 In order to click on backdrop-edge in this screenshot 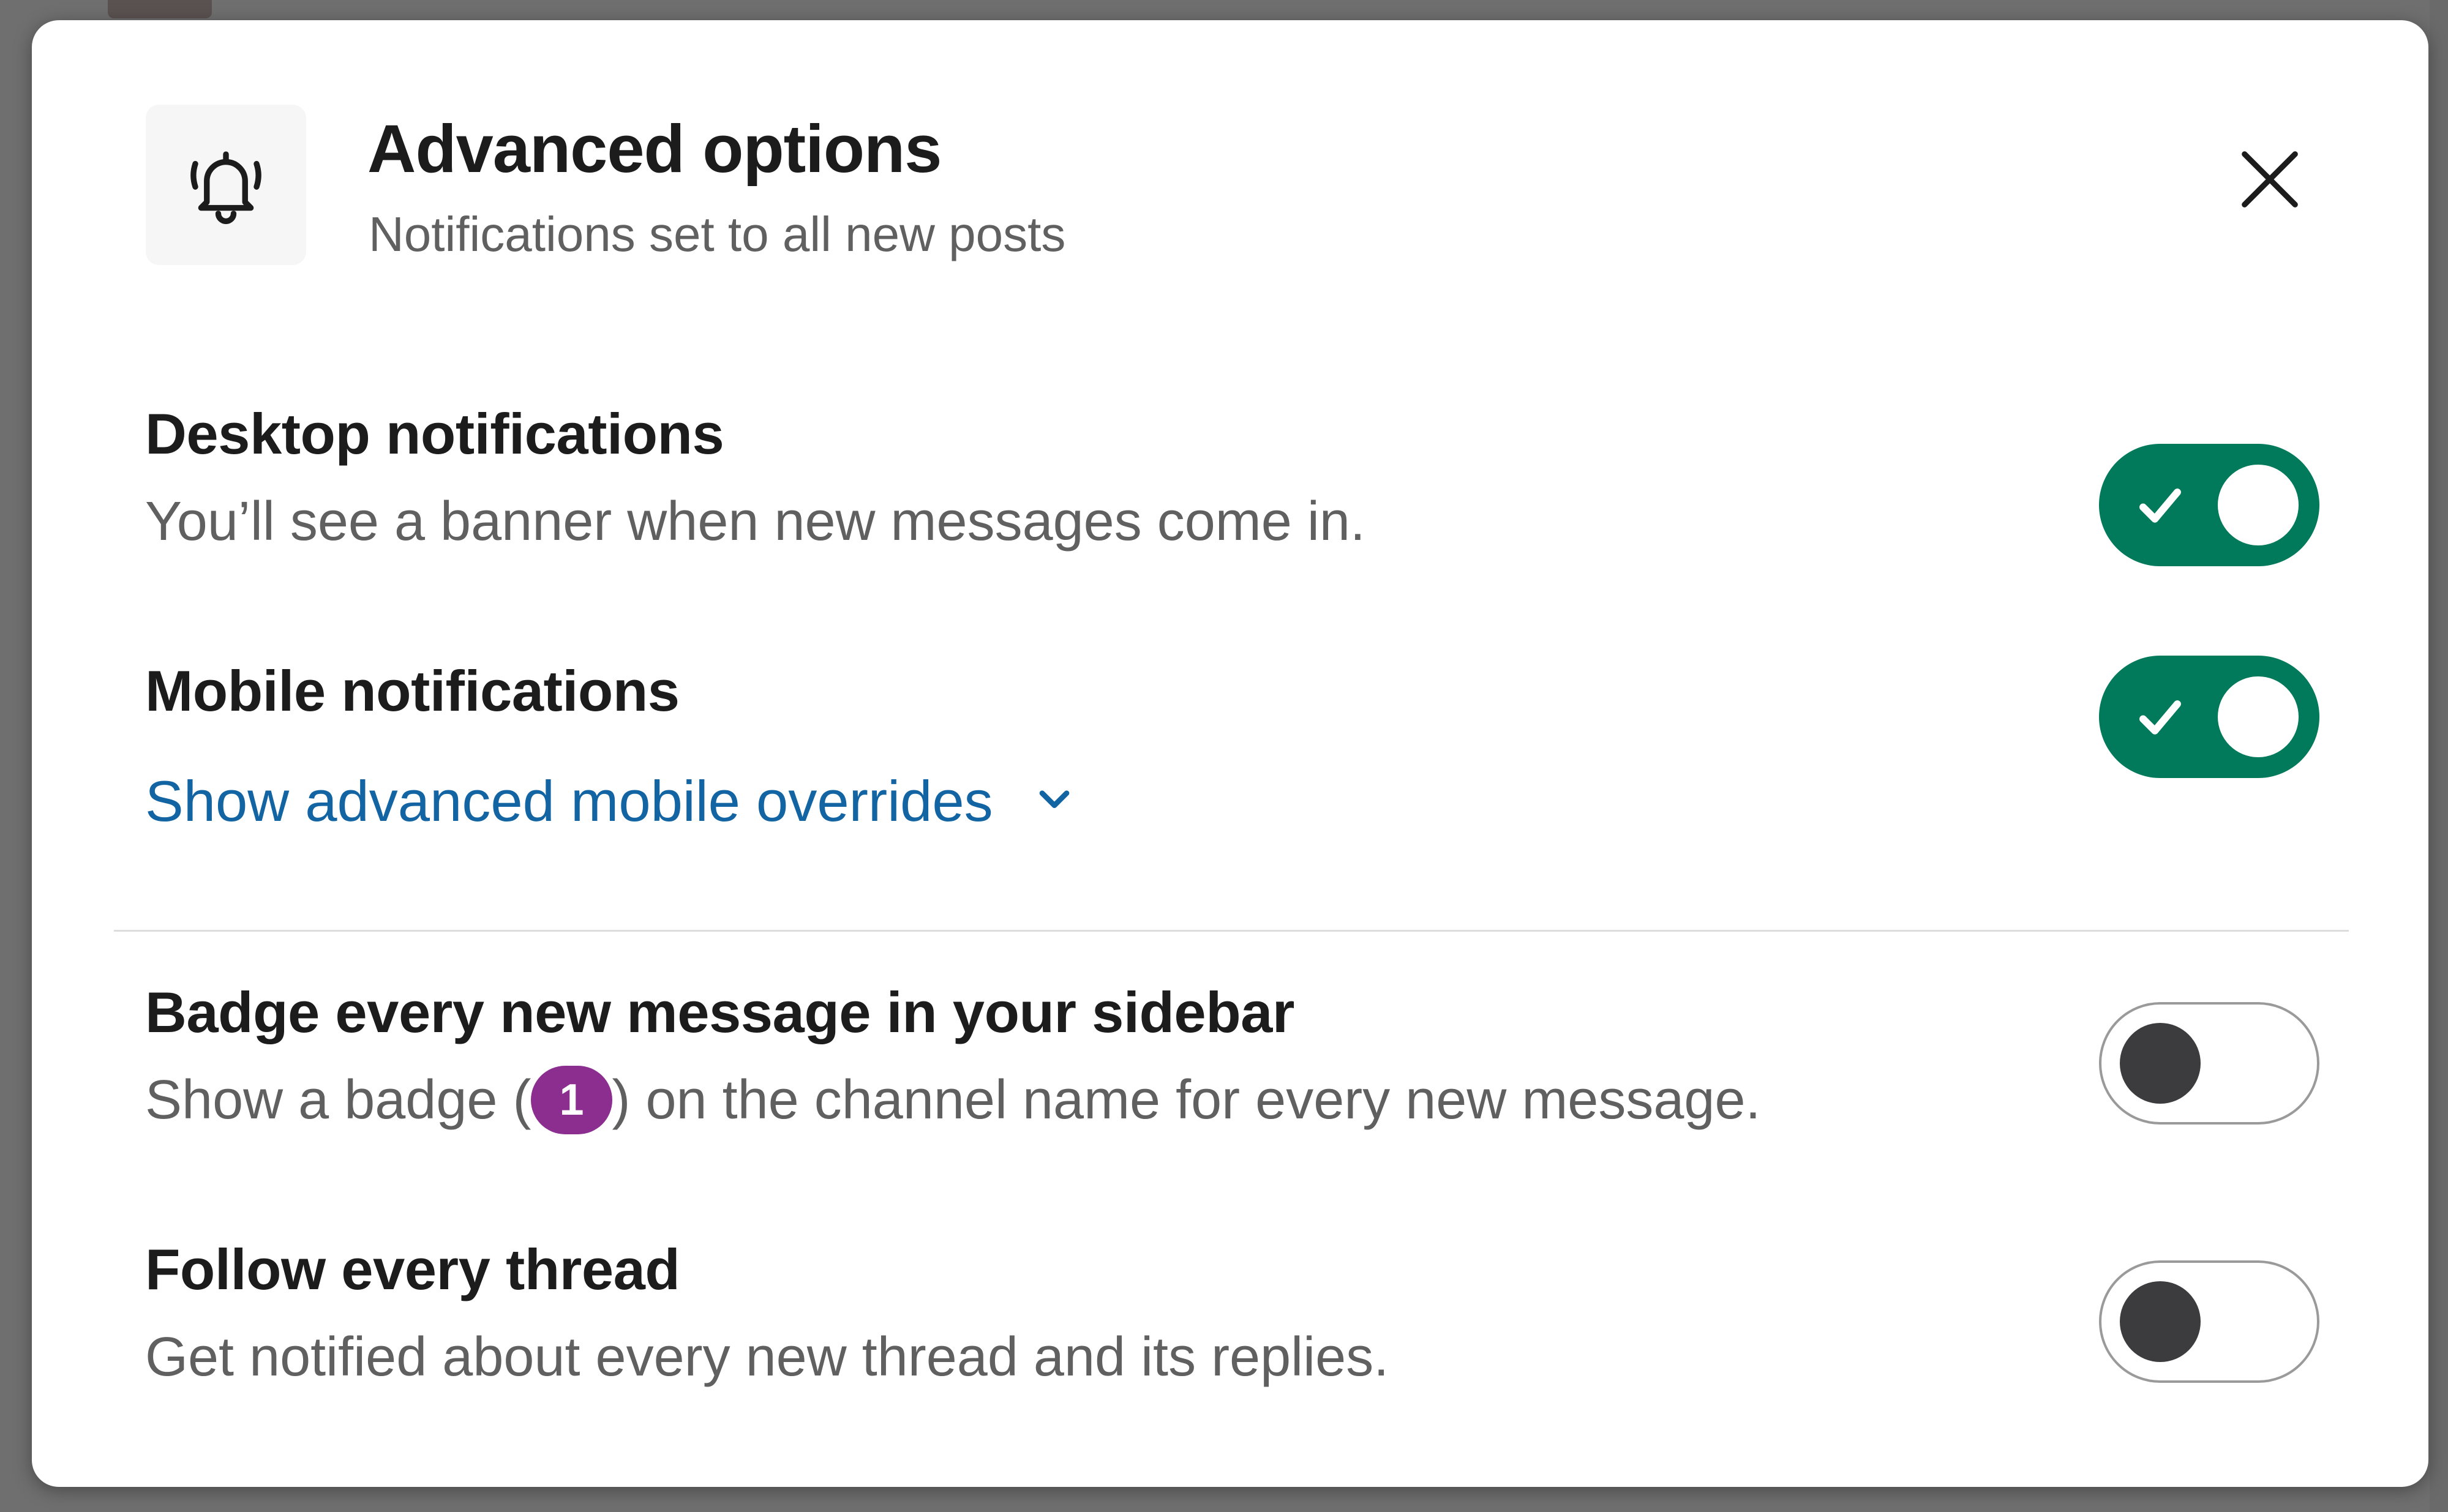, I will do `click(2439, 756)`.